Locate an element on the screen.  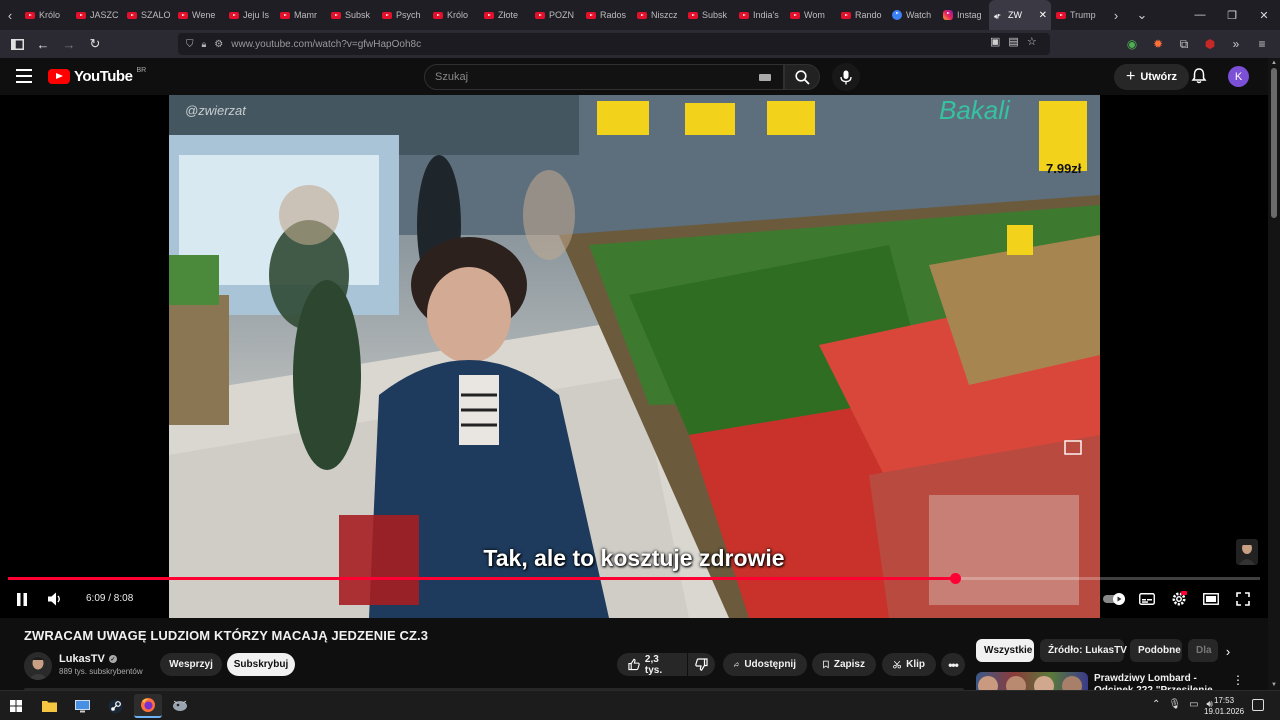
page-scrollbar: ▲ ▼ is located at coordinates (1274, 374).